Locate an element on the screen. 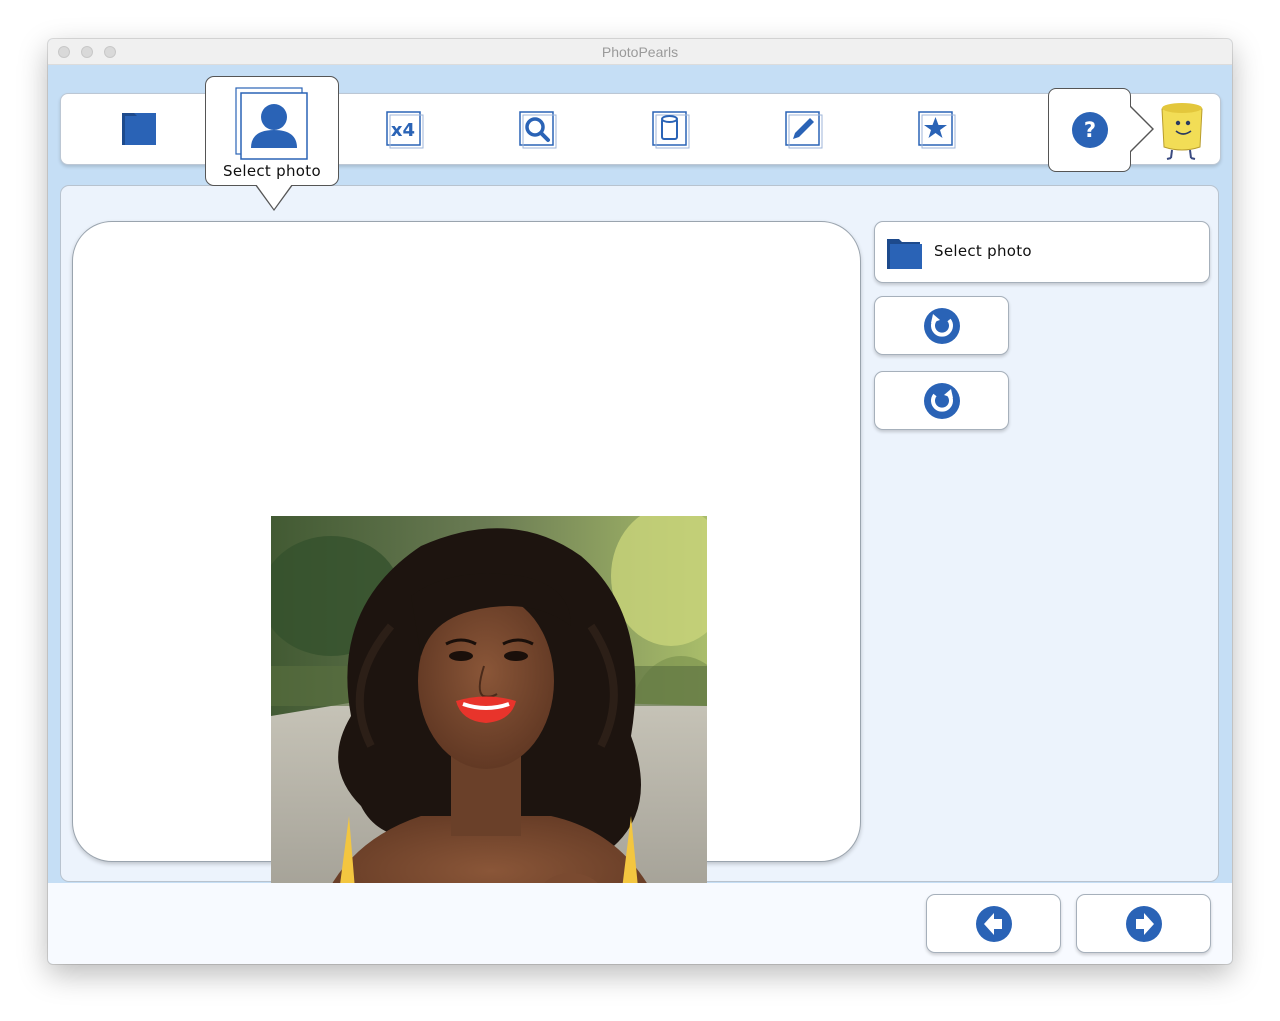  select-photo-button: Select photo is located at coordinates (1042, 252).